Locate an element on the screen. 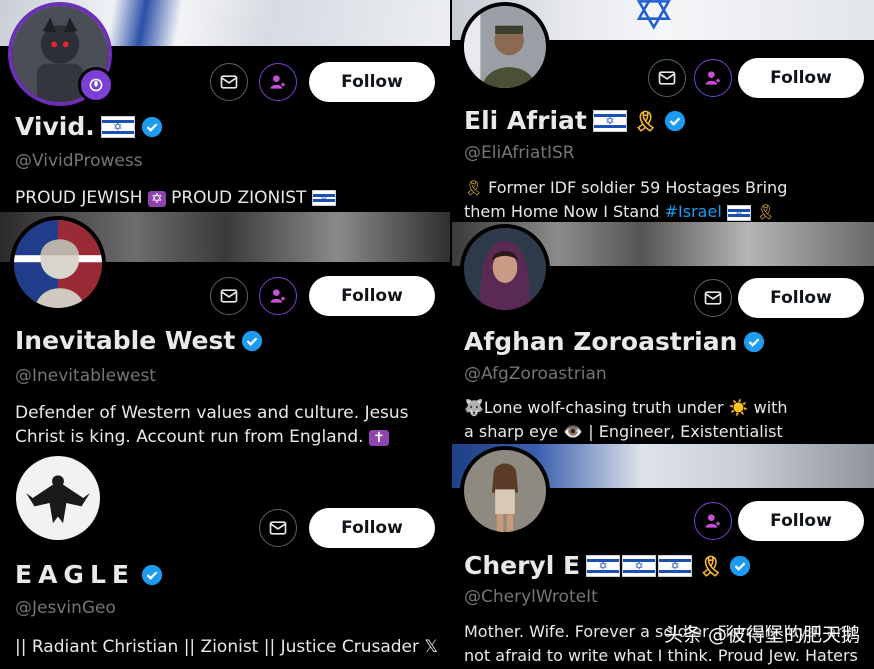 The height and width of the screenshot is (669, 874). wolf-icon: 🐺 is located at coordinates (474, 407).